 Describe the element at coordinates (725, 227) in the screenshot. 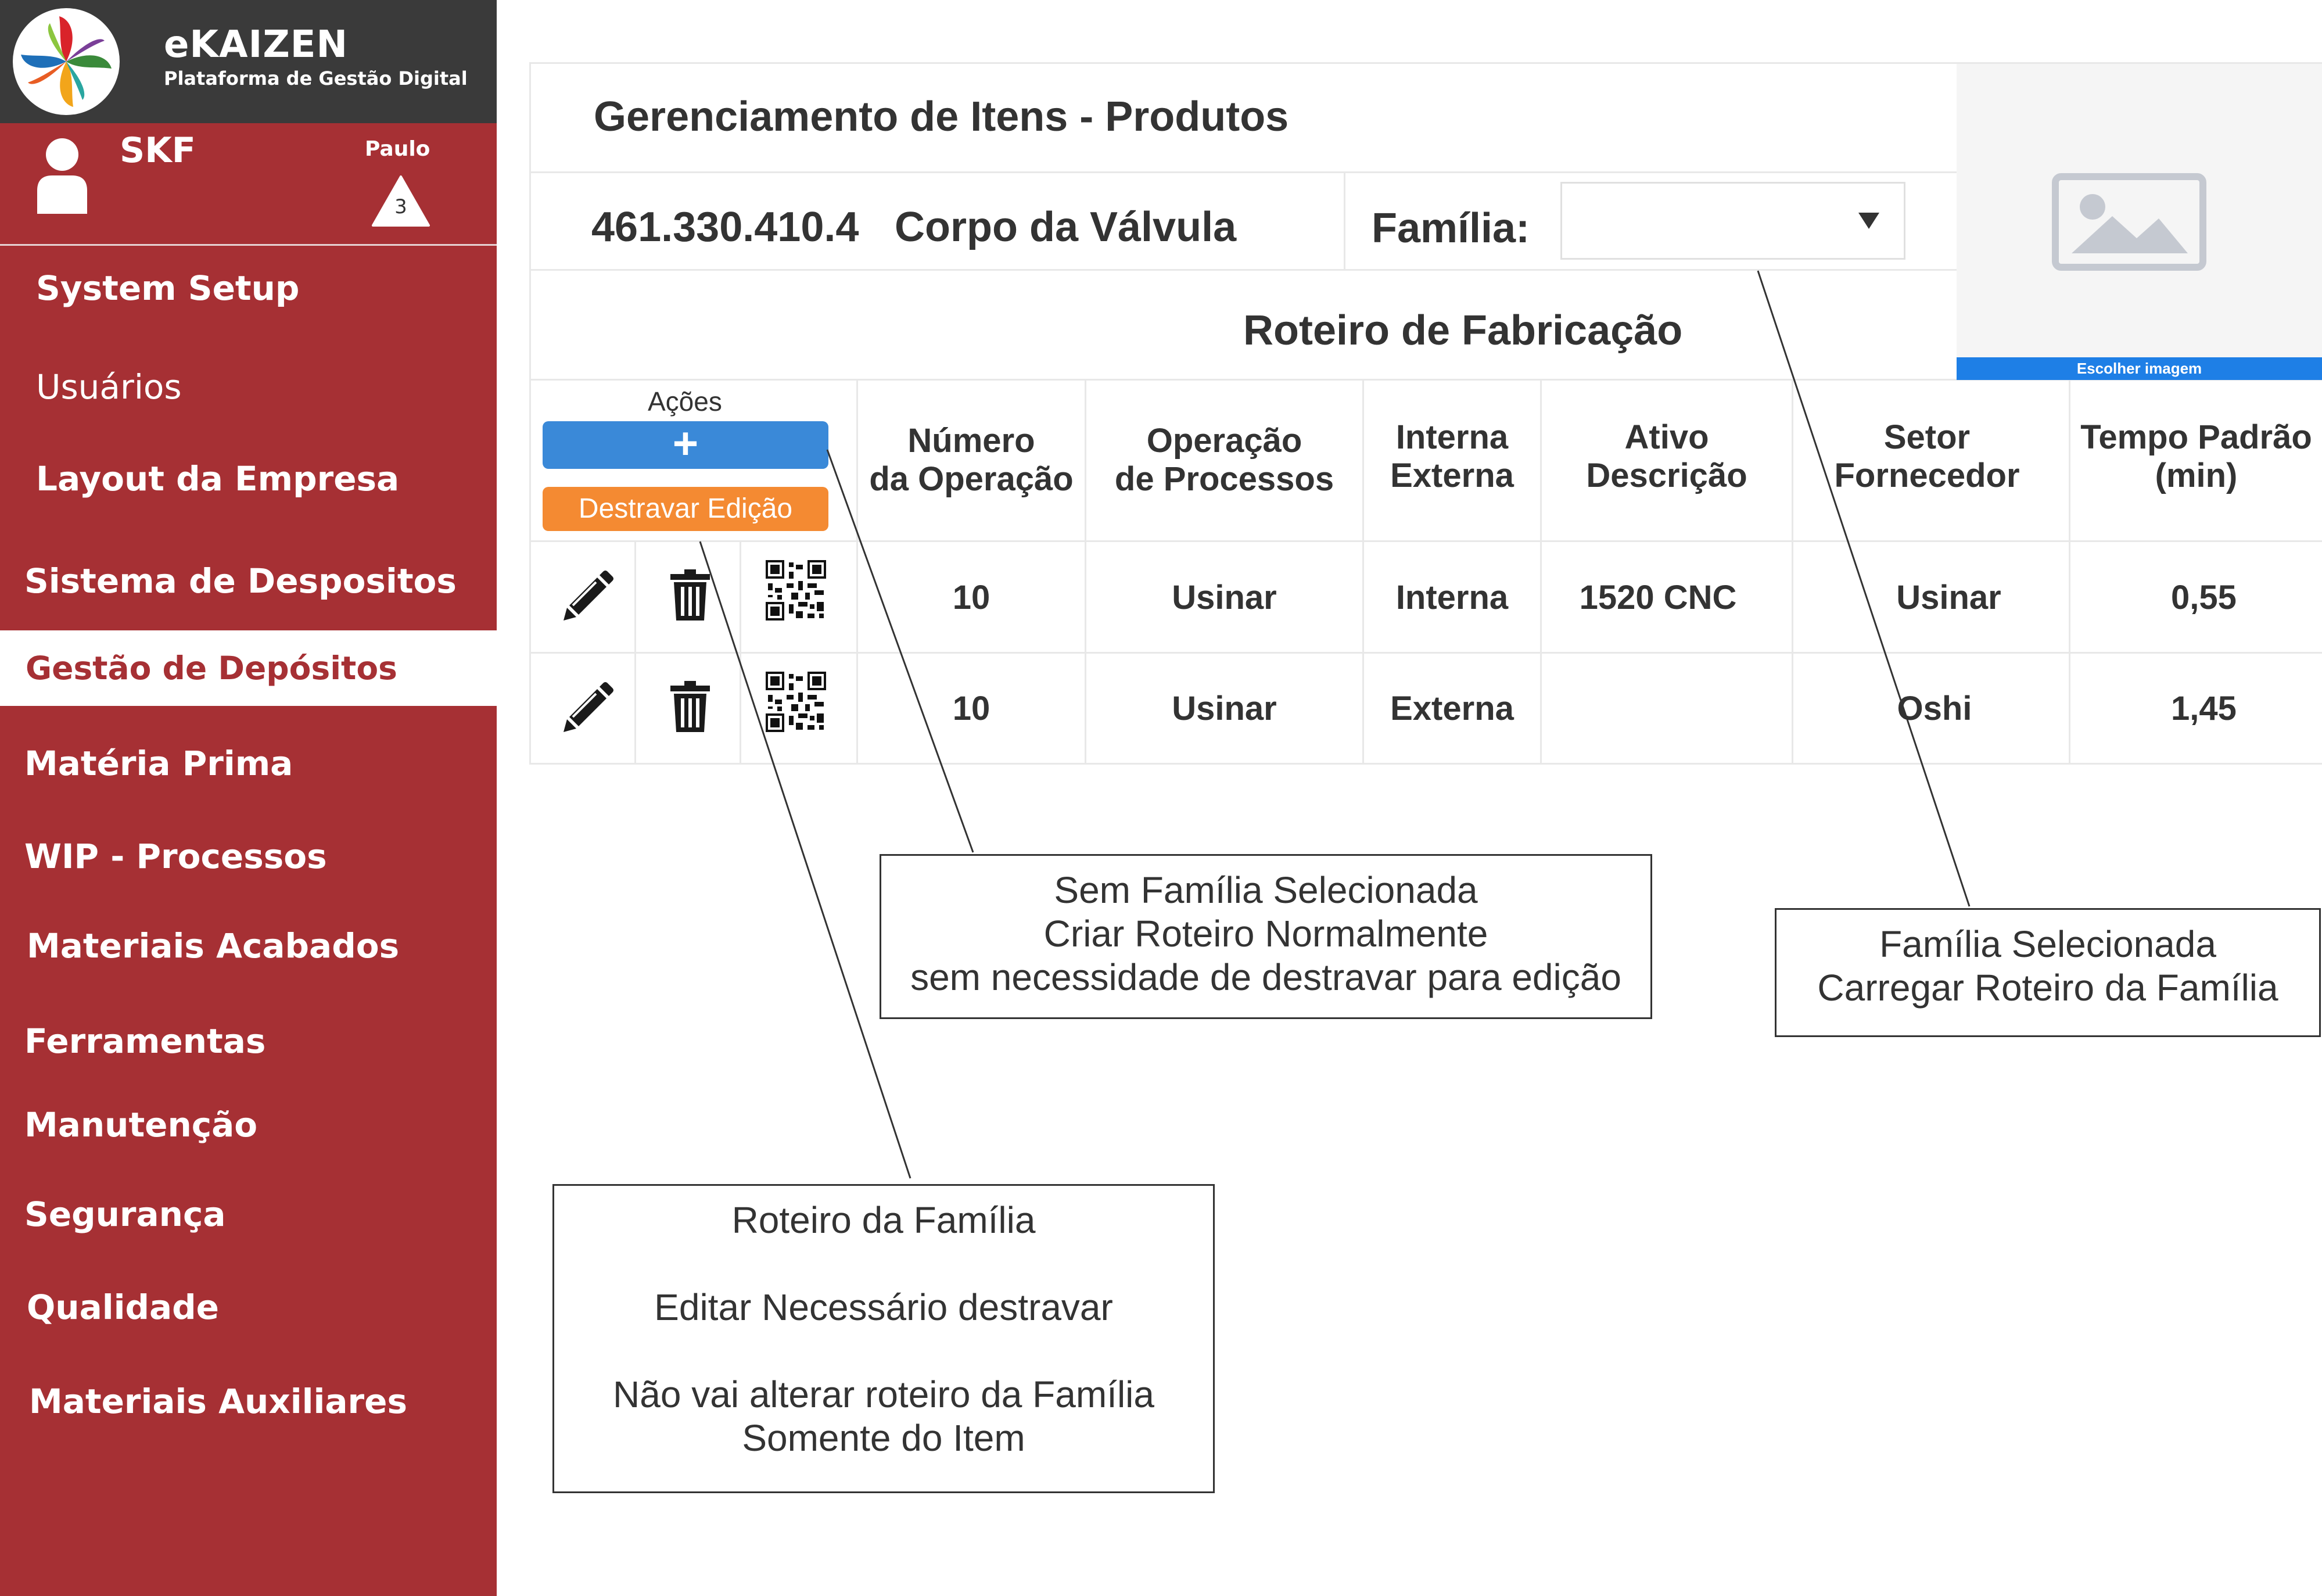

I see `item-code: 461.330.410.4` at that location.